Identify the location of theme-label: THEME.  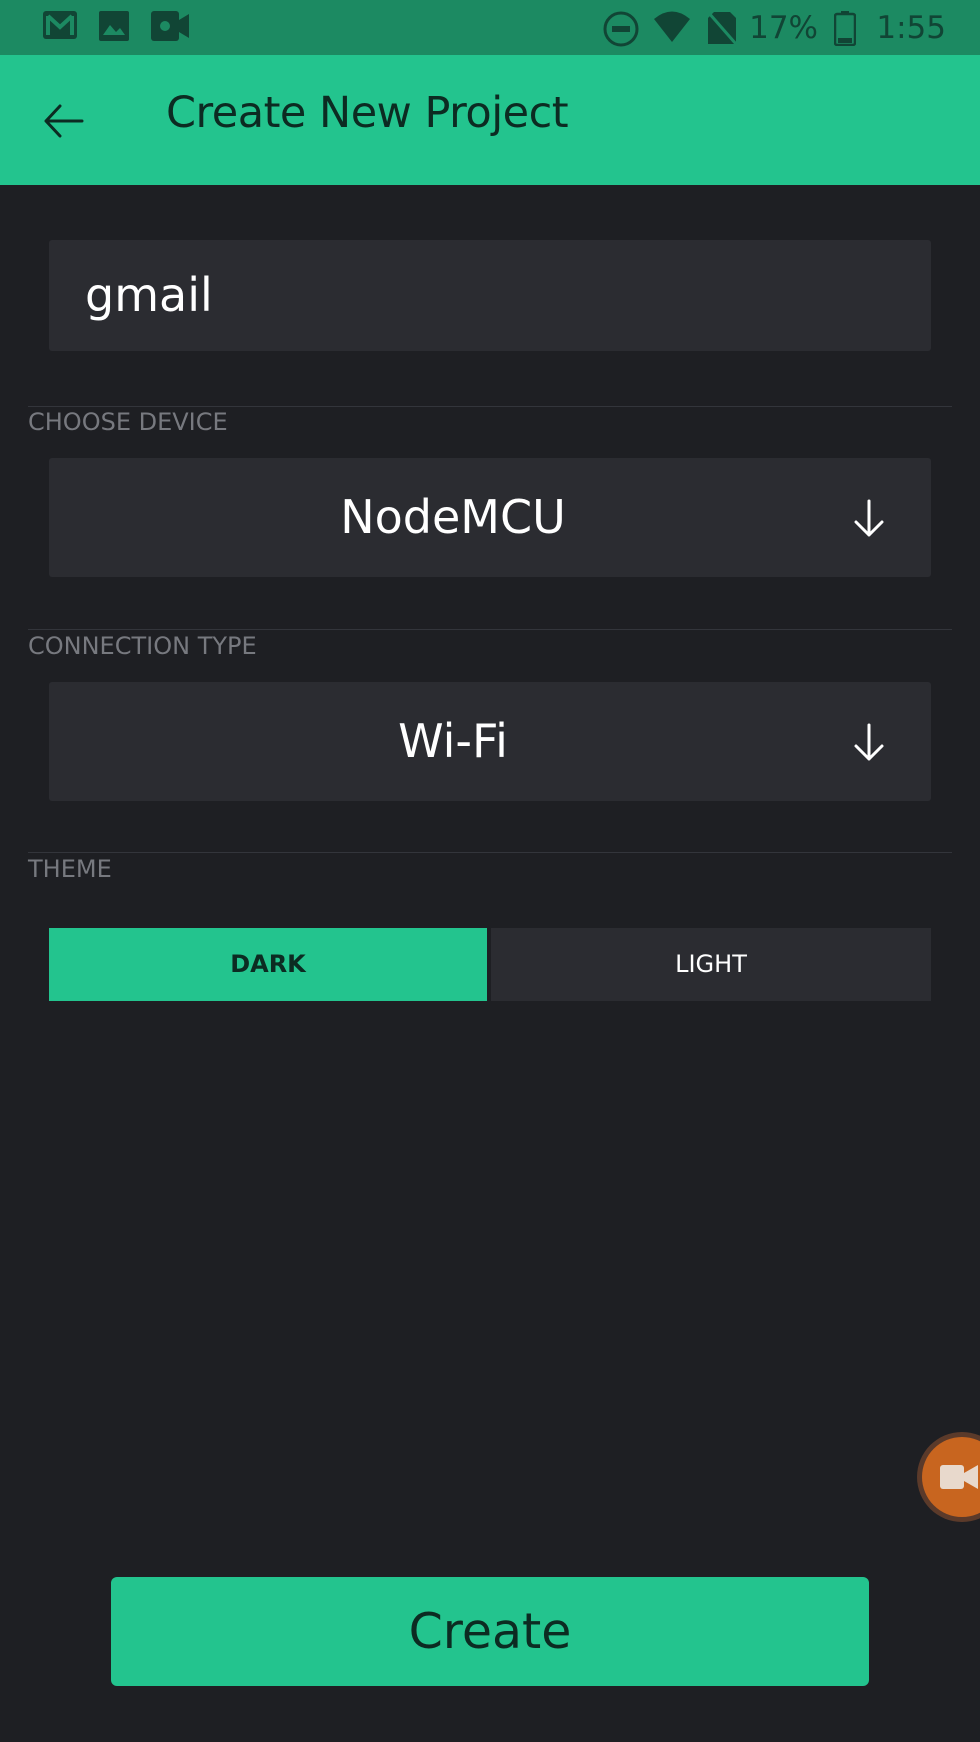
(70, 869).